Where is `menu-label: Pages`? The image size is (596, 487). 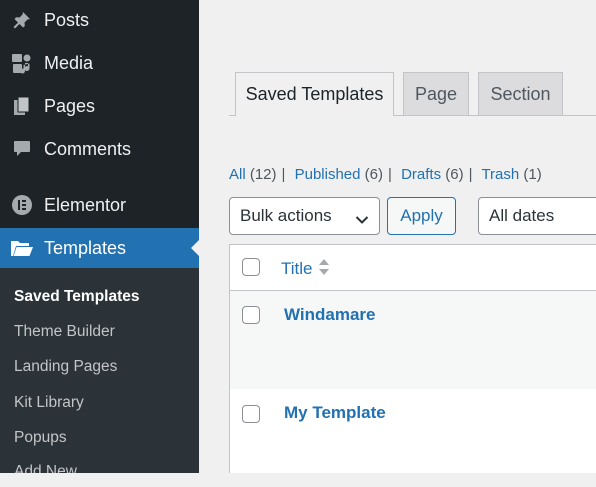 menu-label: Pages is located at coordinates (70, 105).